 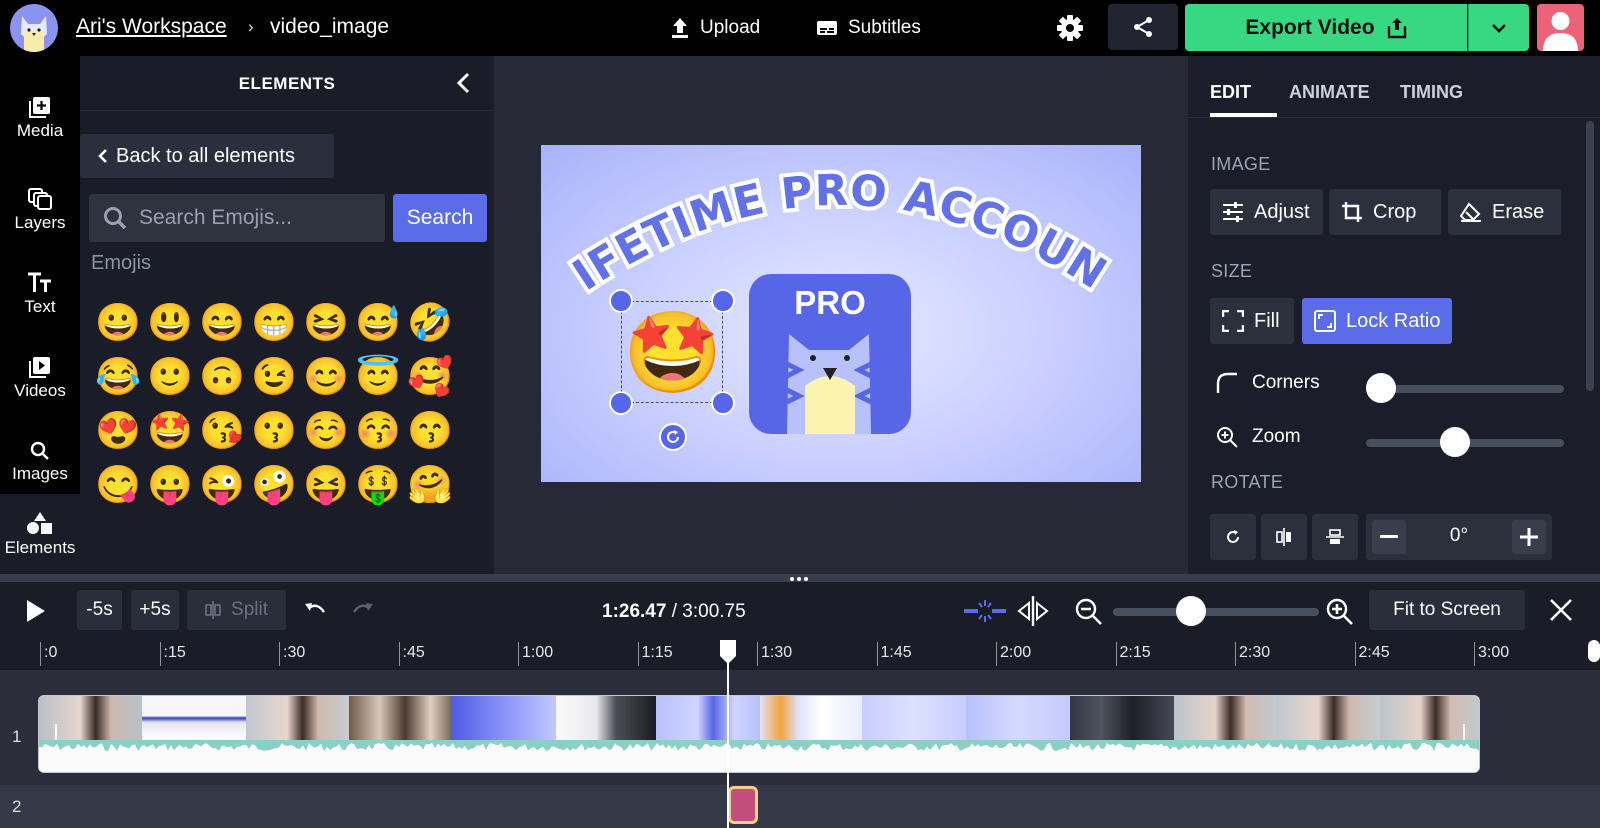 I want to click on adjust-button: Adjust, so click(x=1266, y=212).